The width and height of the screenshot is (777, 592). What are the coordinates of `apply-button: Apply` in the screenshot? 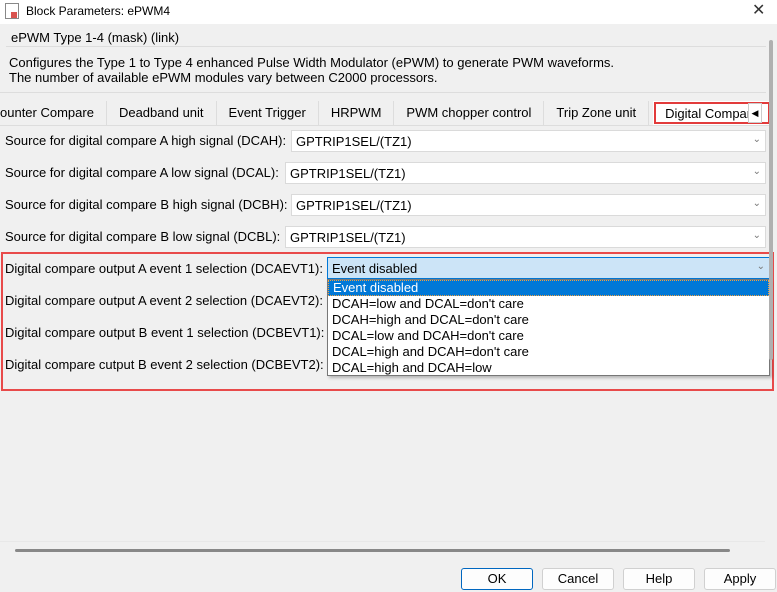 It's located at (740, 579).